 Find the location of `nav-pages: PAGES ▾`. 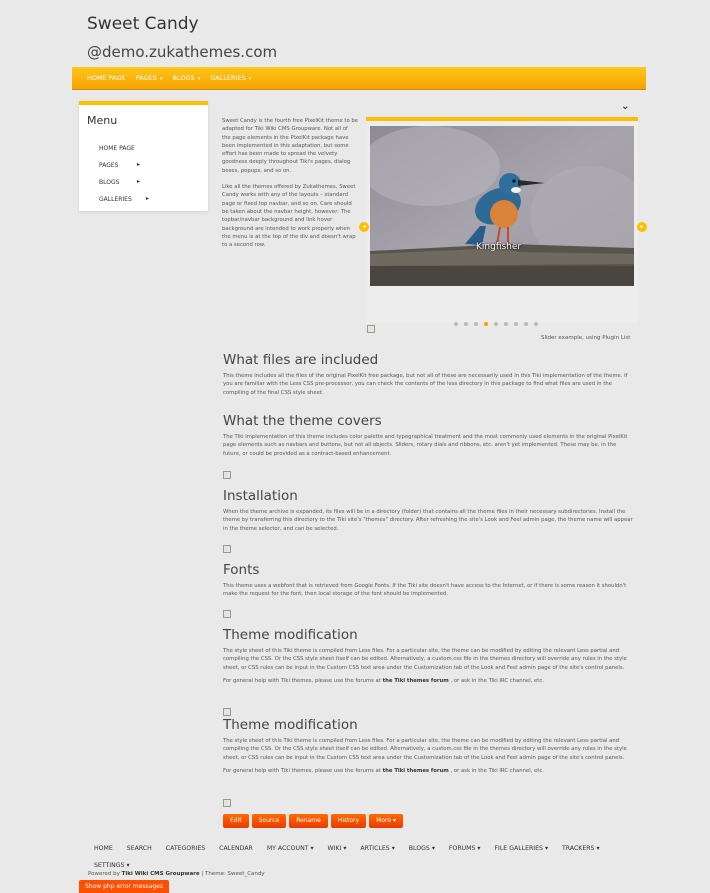

nav-pages: PAGES ▾ is located at coordinates (149, 78).